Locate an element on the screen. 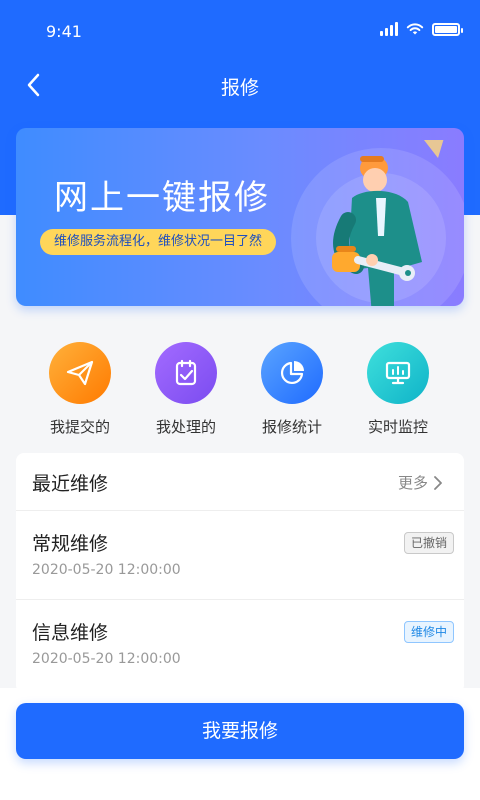 The height and width of the screenshot is (800, 480). repair-worker-illustration is located at coordinates (388, 223).